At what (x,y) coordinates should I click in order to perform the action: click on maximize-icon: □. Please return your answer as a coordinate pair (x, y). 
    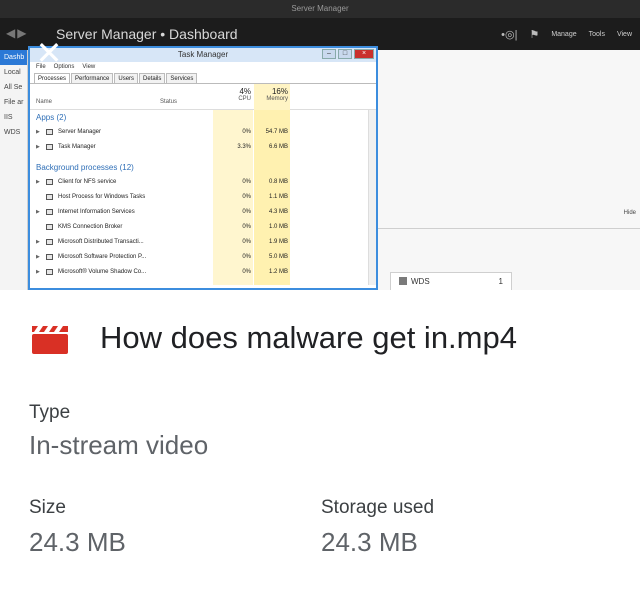
    Looking at the image, I should click on (345, 54).